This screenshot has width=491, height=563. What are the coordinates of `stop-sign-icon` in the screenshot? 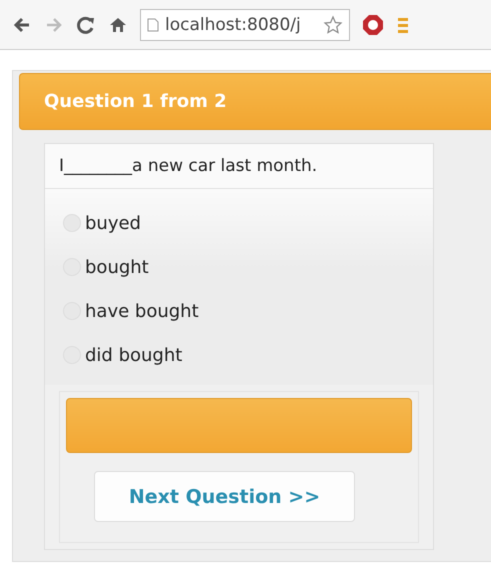 It's located at (373, 25).